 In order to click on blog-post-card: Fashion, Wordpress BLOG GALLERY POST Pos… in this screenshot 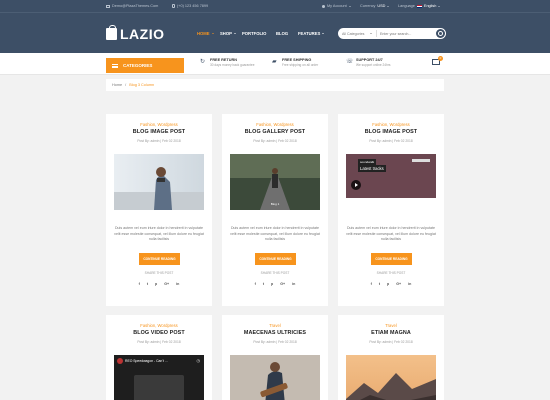, I will do `click(275, 210)`.